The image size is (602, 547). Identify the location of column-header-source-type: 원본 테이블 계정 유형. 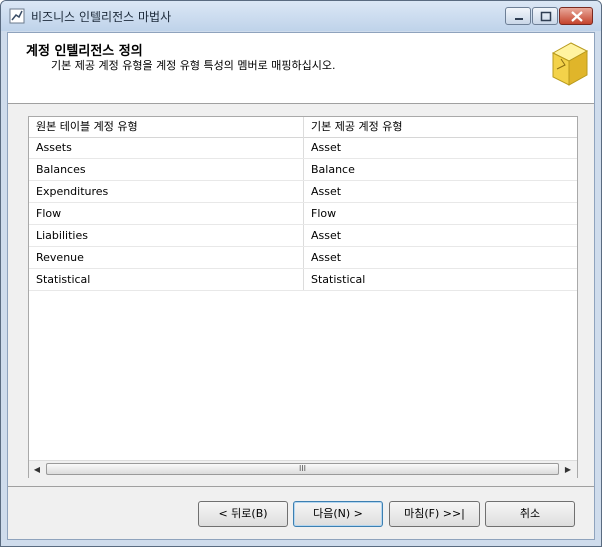
(166, 127).